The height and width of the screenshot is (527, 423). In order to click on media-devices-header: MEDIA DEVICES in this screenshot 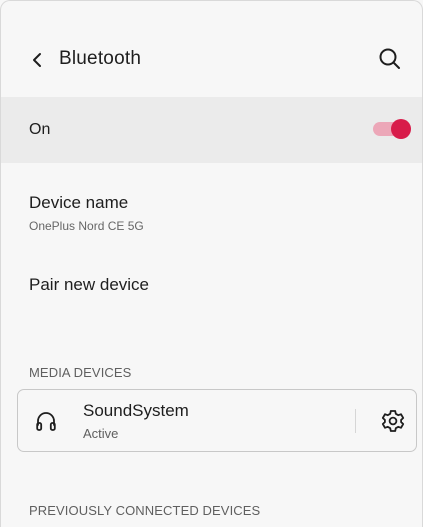, I will do `click(80, 372)`.